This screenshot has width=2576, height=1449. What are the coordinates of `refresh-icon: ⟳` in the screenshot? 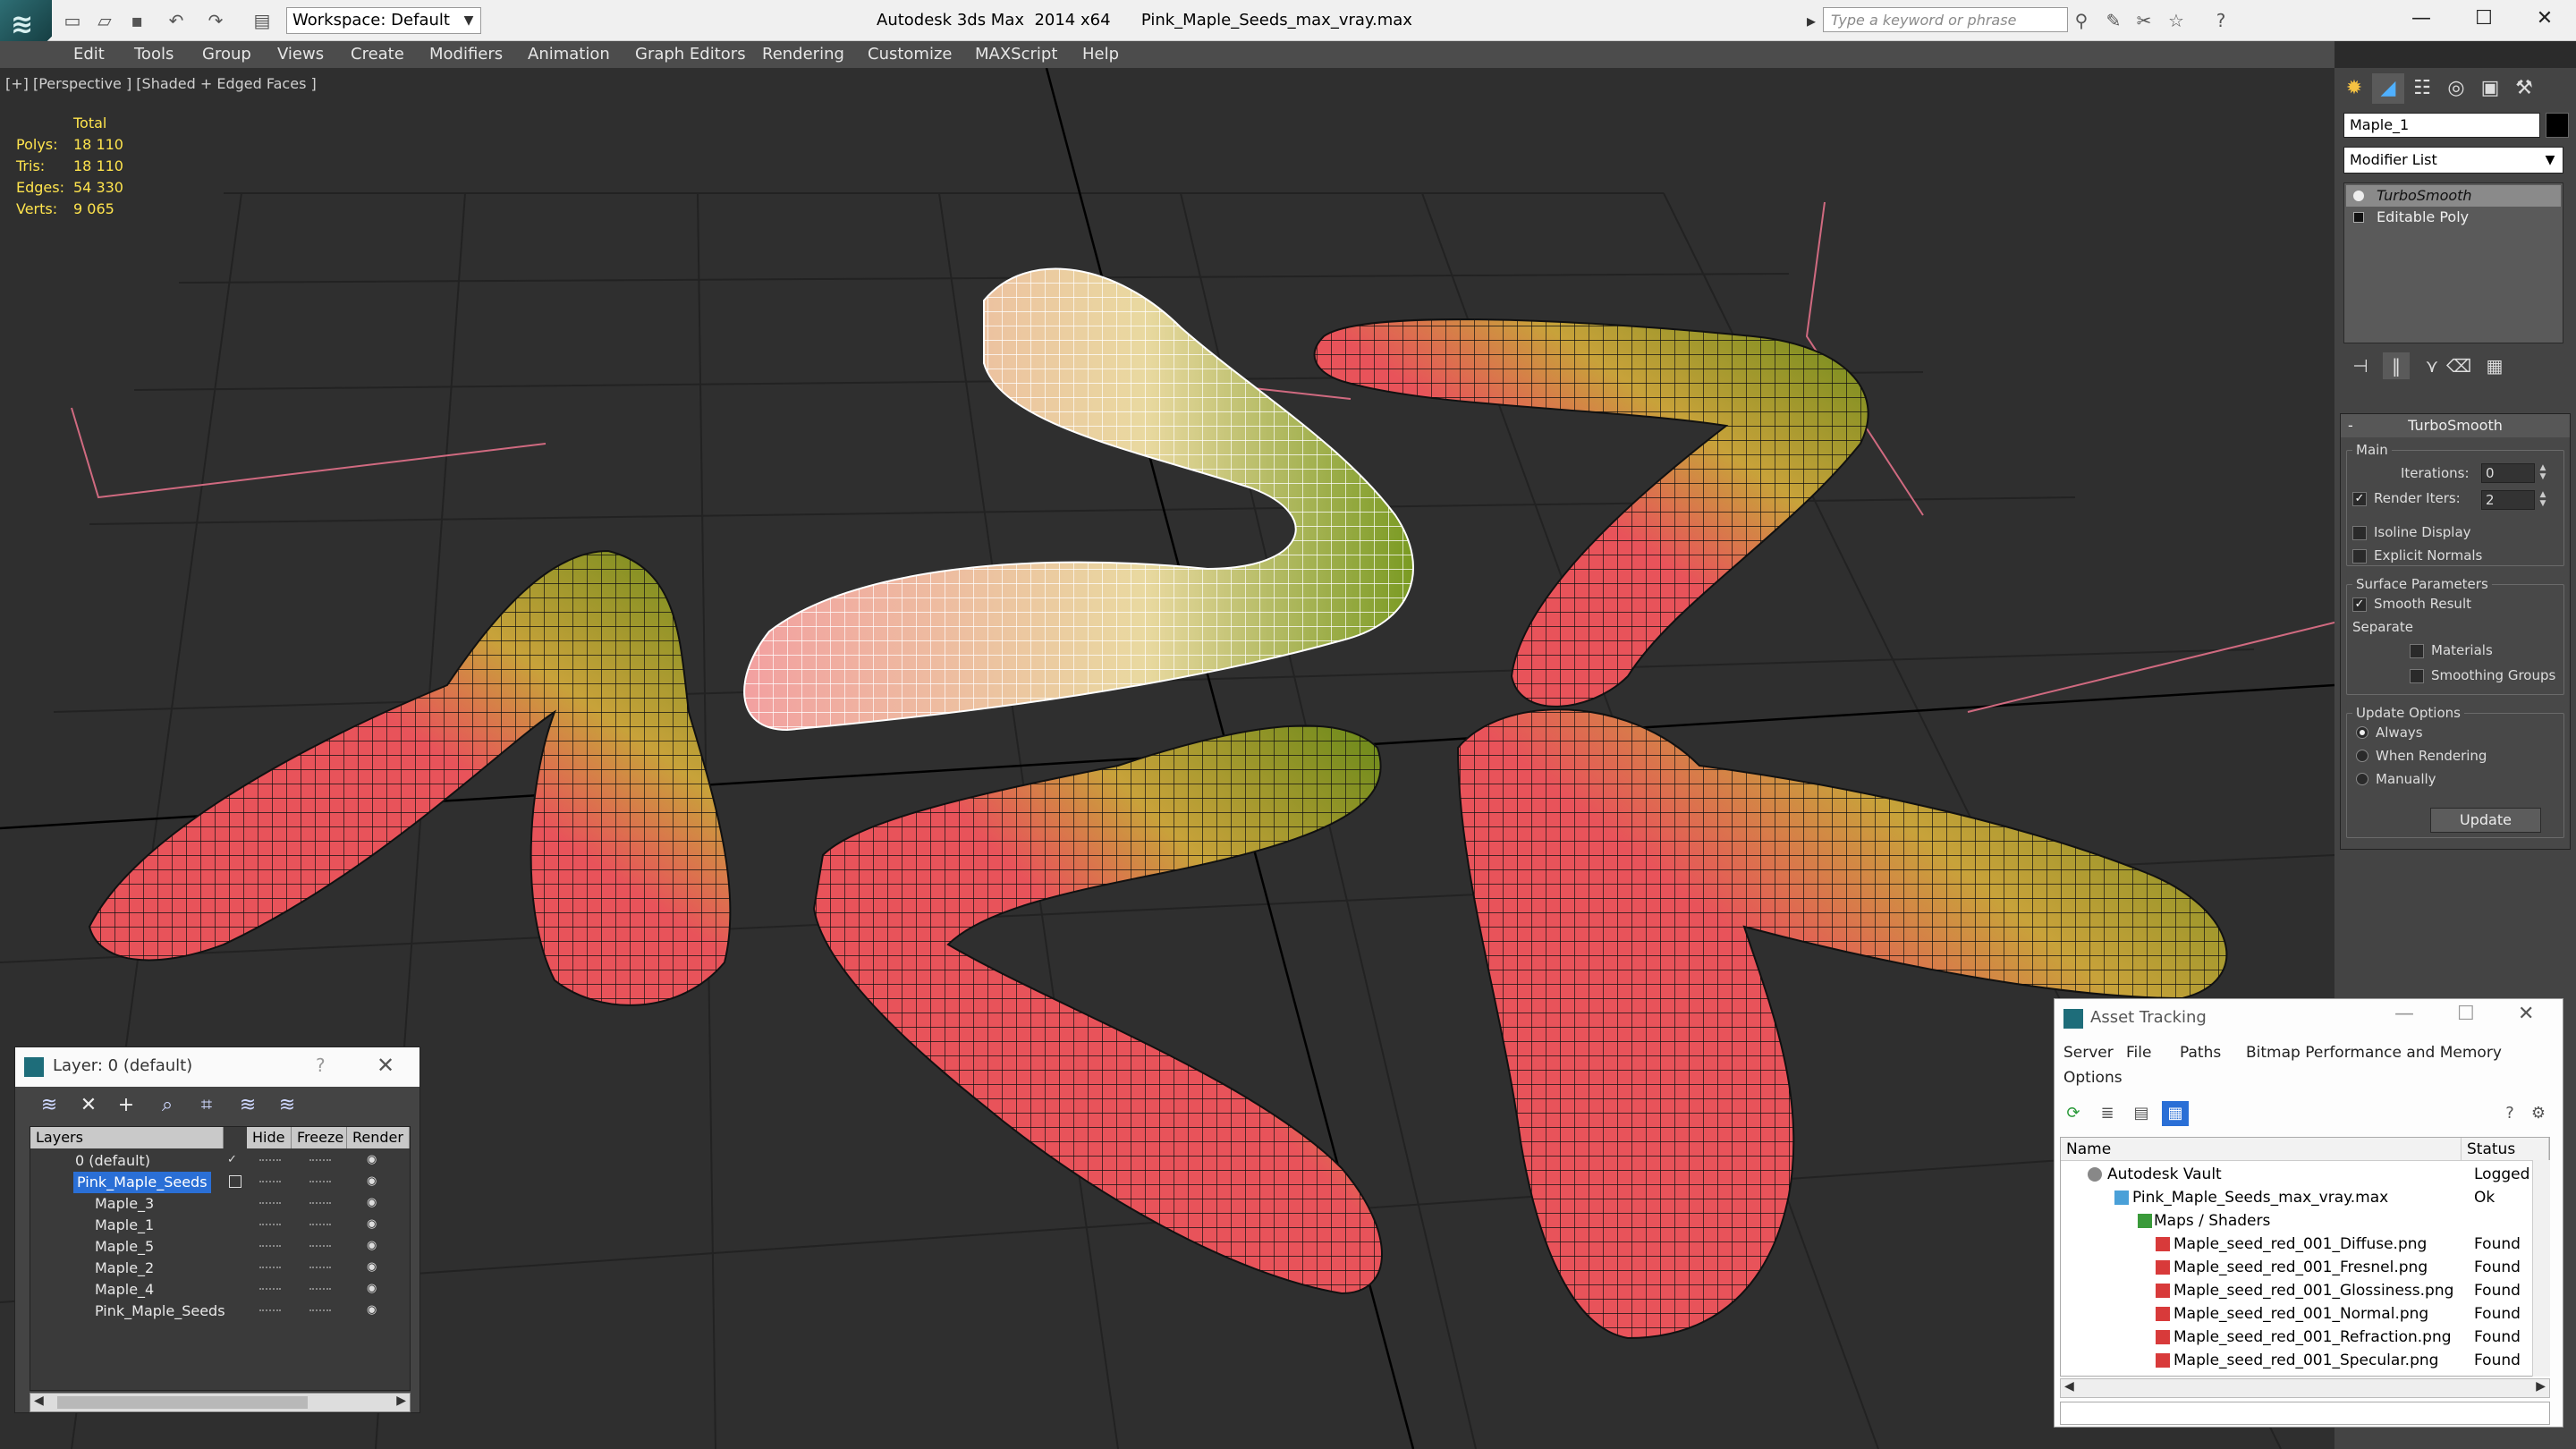 It's located at (2073, 1113).